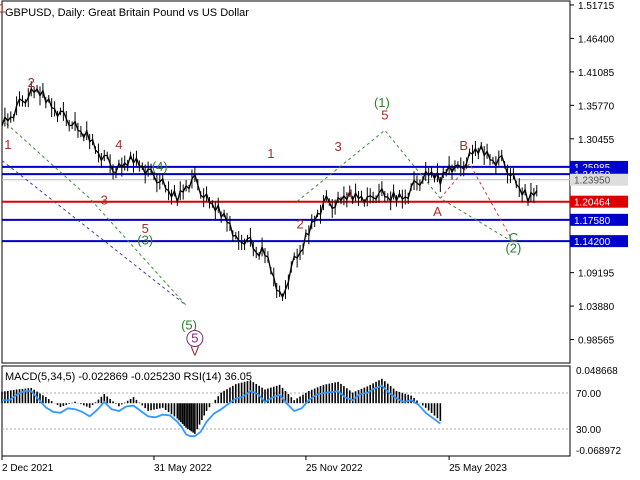 The width and height of the screenshot is (640, 480). I want to click on wave-label: B, so click(463, 145).